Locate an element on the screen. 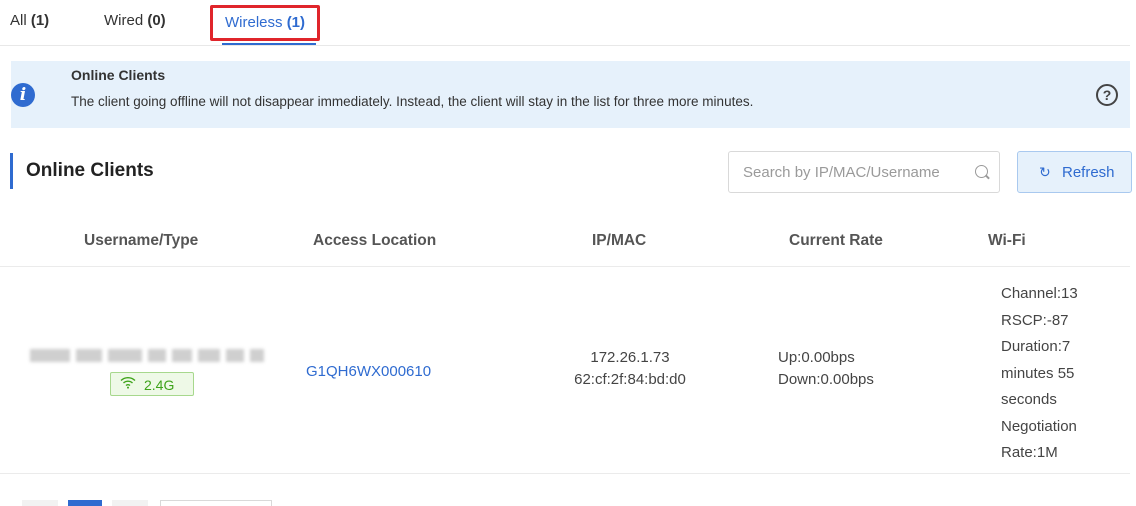 The image size is (1136, 506). wifi-detail-line: Negotiation is located at coordinates (1039, 426).